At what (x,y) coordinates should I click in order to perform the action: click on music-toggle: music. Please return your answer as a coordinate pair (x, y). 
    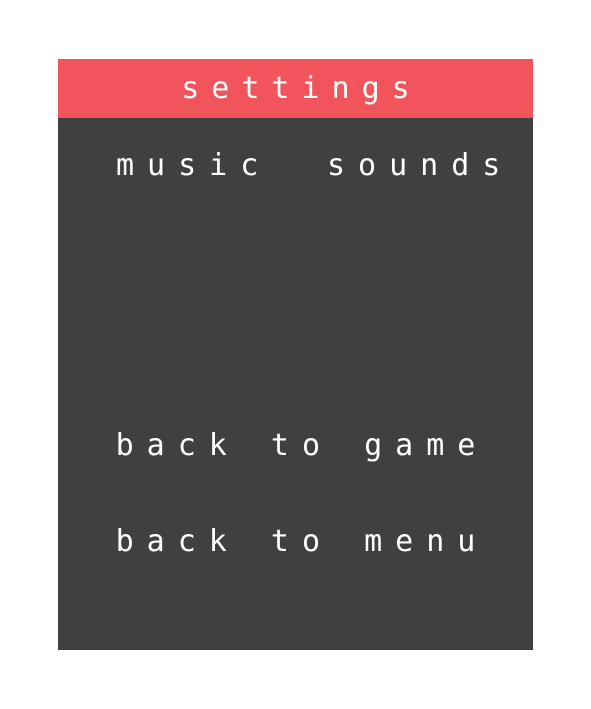
    Looking at the image, I should click on (193, 166).